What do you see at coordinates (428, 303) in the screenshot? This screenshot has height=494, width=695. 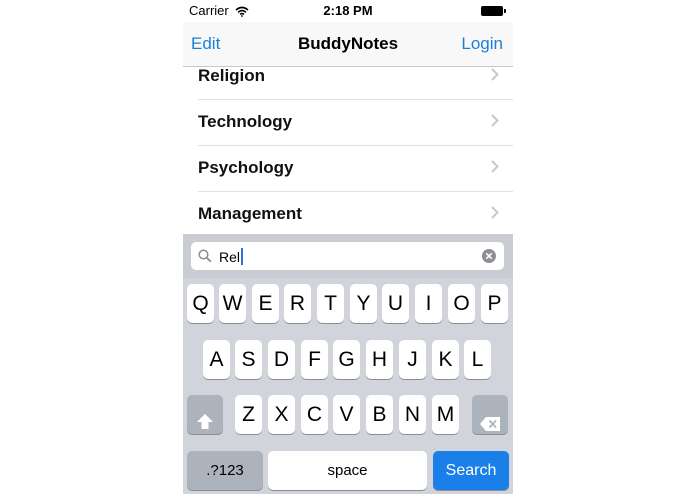 I see `key-i: I` at bounding box center [428, 303].